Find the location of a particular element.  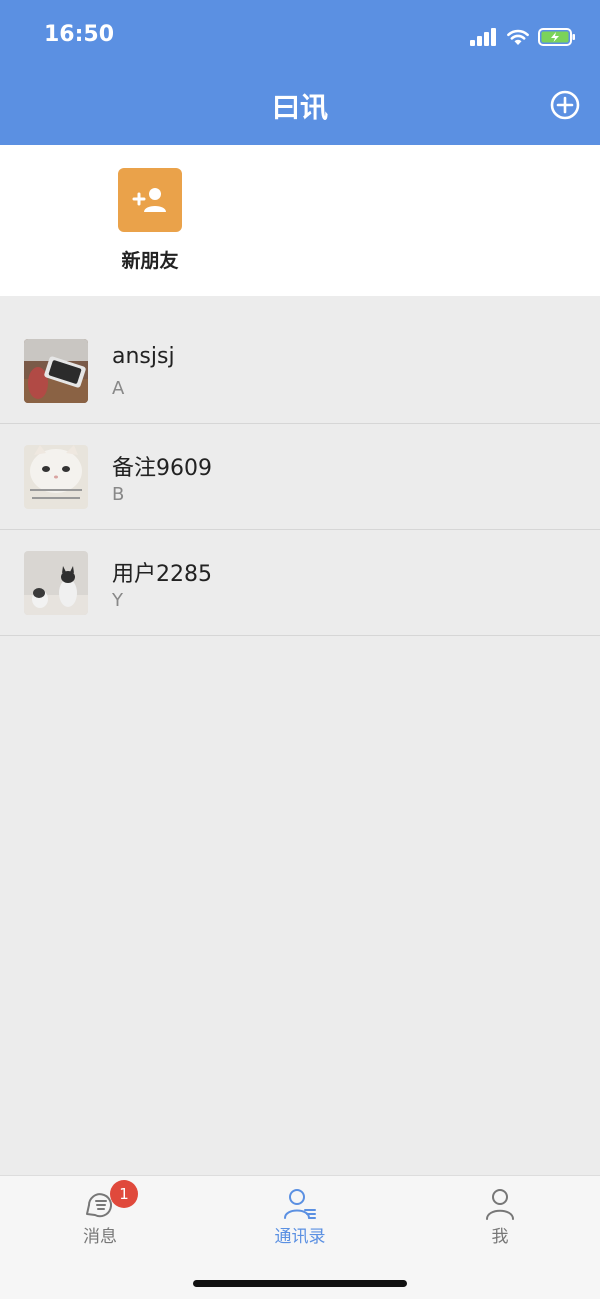

signal-icon is located at coordinates (483, 37).